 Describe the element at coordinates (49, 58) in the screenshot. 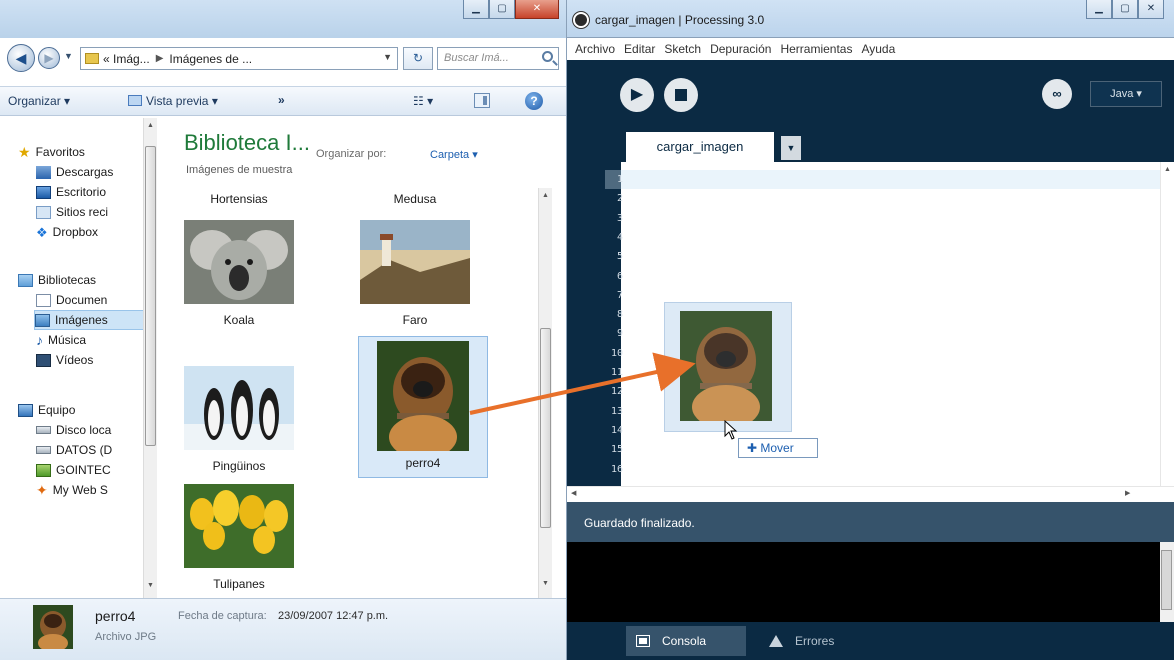

I see `forward-button: ▶` at that location.